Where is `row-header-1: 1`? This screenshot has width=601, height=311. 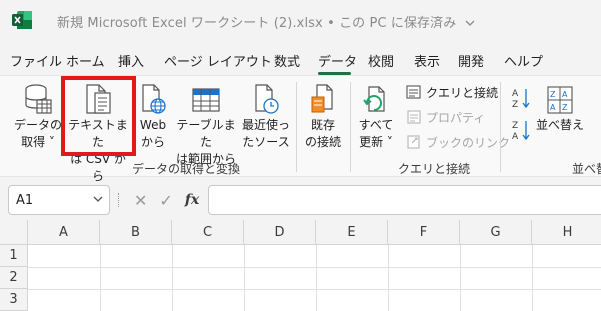 row-header-1: 1 is located at coordinates (14, 256).